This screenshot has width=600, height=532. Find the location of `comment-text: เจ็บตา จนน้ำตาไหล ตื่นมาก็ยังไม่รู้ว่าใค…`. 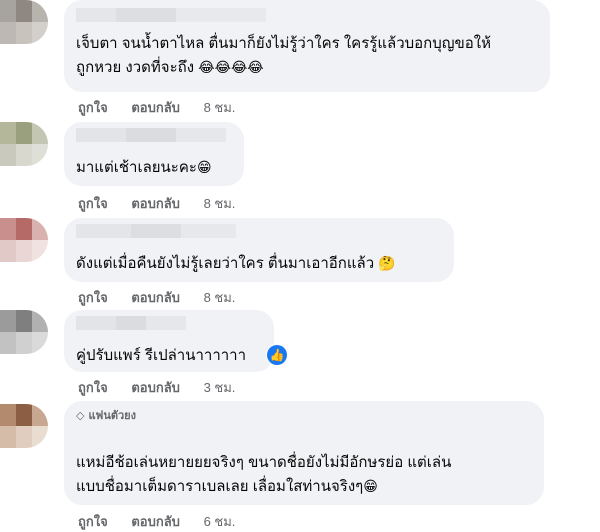

comment-text: เจ็บตา จนน้ำตาไหล ตื่นมาก็ยังไม่รู้ว่าใค… is located at coordinates (284, 55).